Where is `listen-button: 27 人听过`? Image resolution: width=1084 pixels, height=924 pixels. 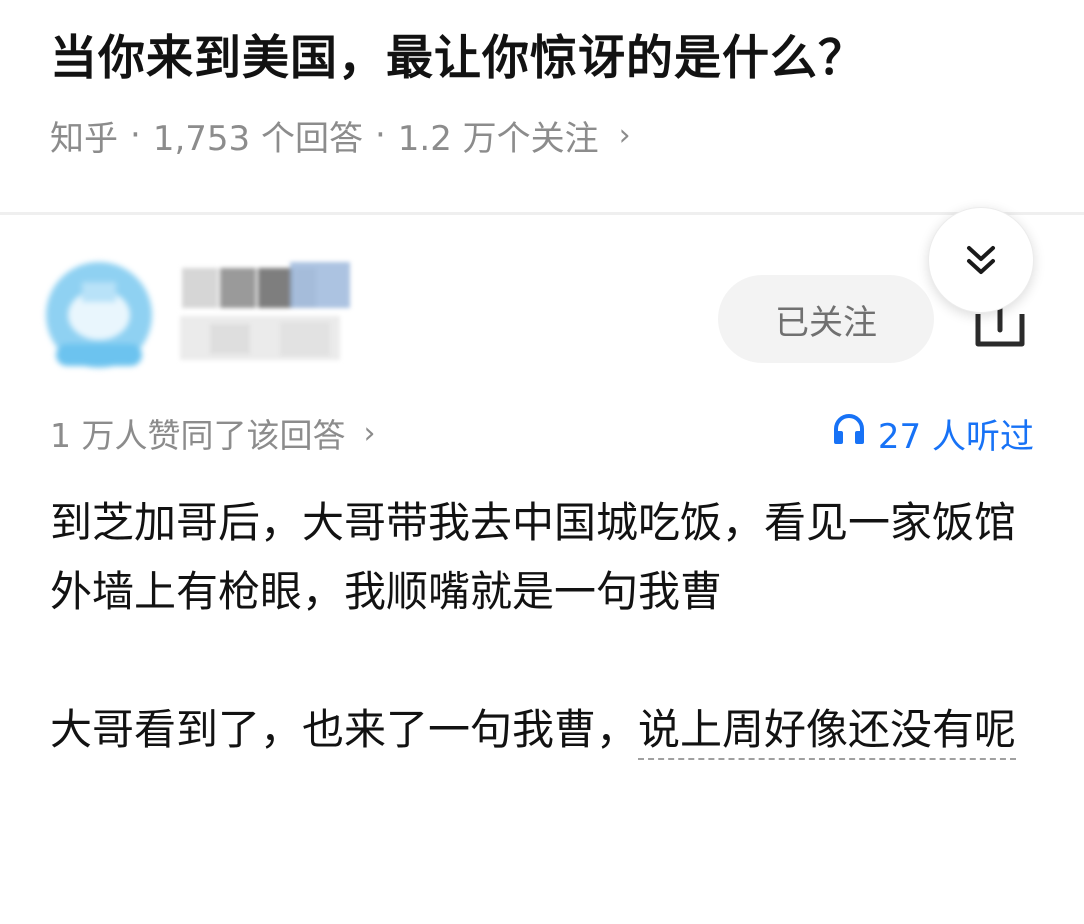
listen-button: 27 人听过 is located at coordinates (933, 433).